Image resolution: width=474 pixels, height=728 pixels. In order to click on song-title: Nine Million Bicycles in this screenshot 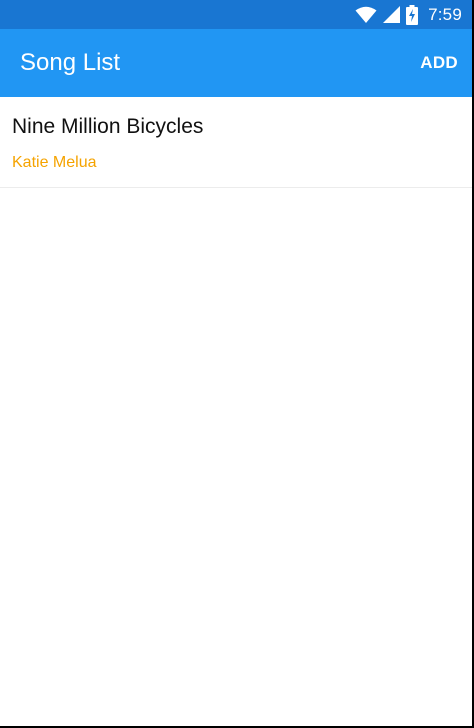, I will do `click(108, 126)`.